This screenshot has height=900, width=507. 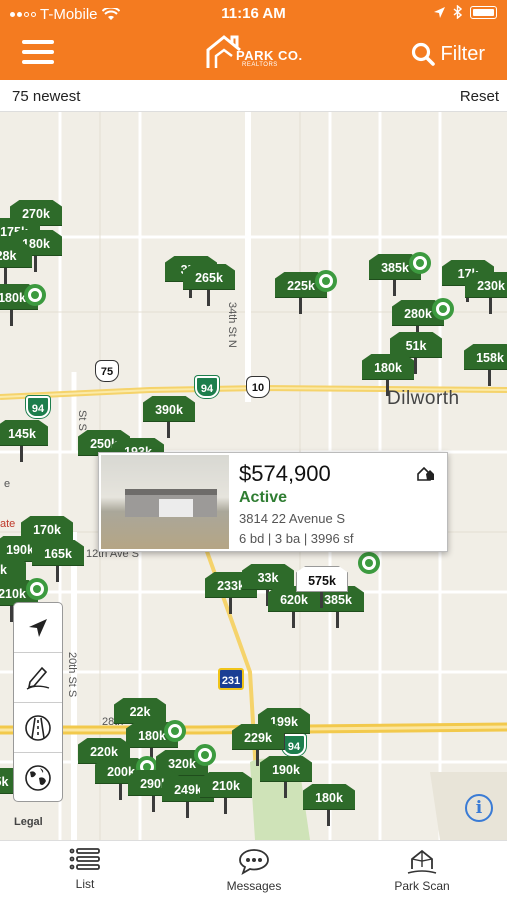 I want to click on globe-icon, so click(x=38, y=778).